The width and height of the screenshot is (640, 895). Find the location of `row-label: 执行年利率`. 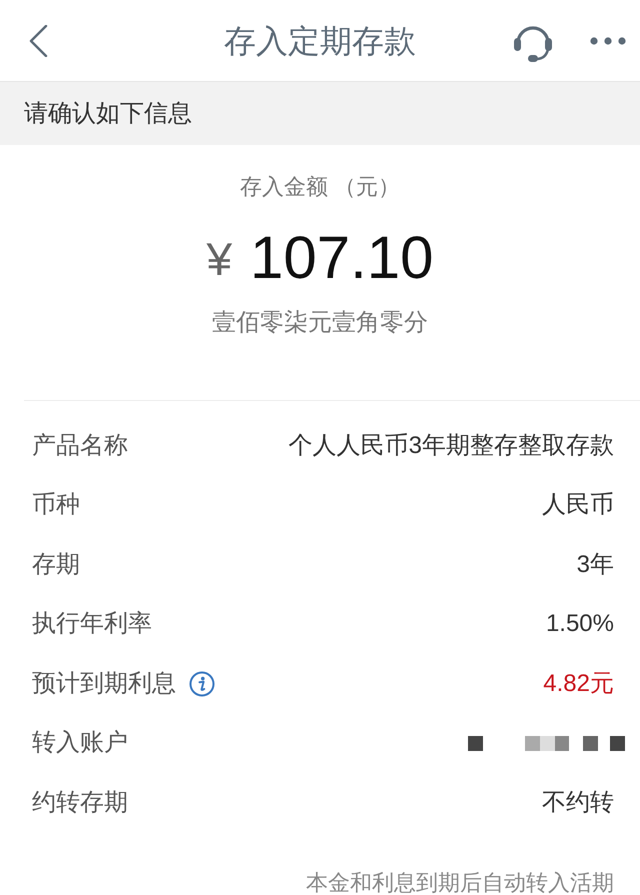

row-label: 执行年利率 is located at coordinates (92, 624).